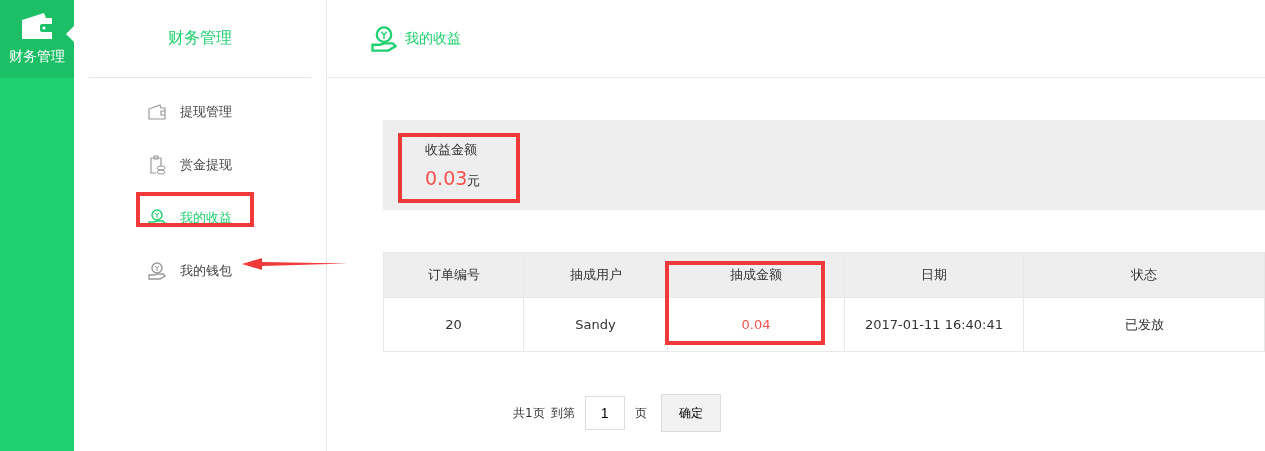  What do you see at coordinates (604, 413) in the screenshot?
I see `page-input: 1` at bounding box center [604, 413].